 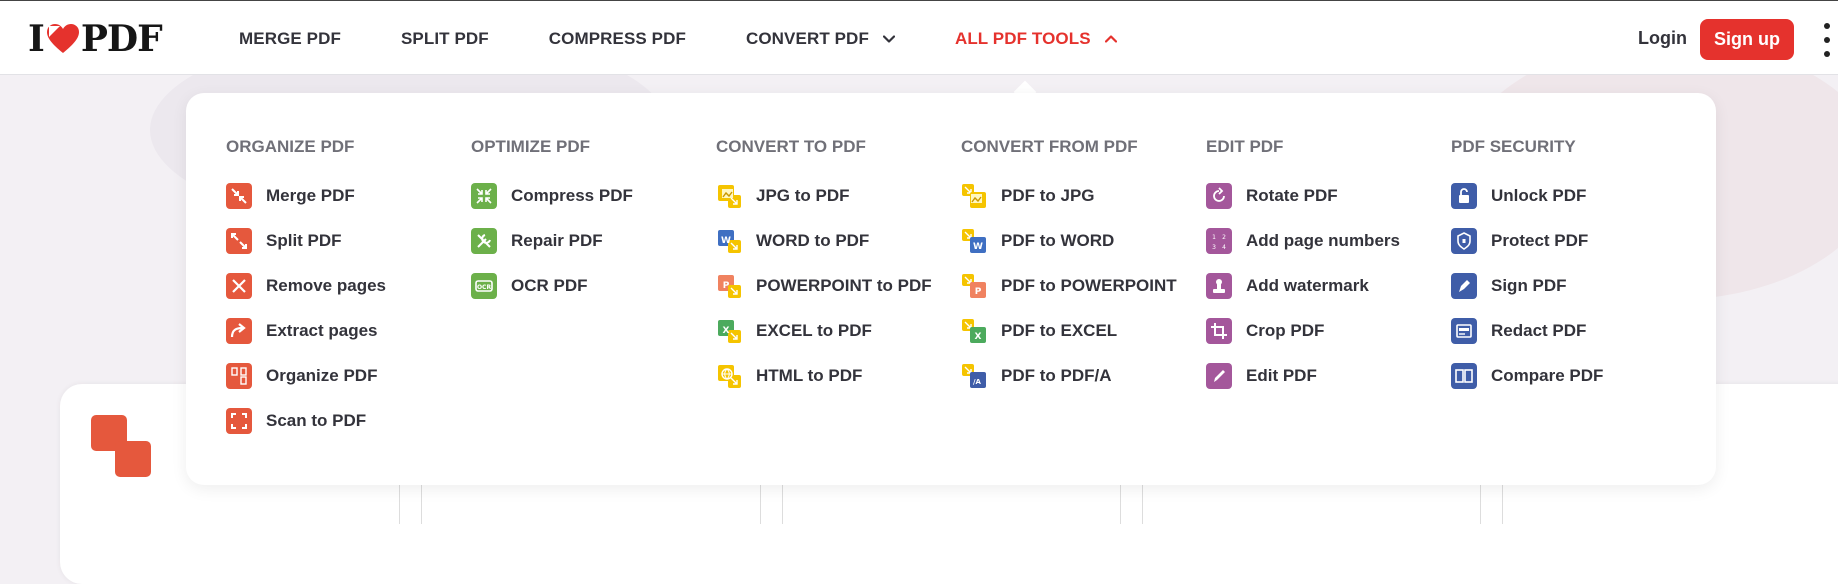 I want to click on menu-item-powerpoint-to-pdf: P POWERPOINT to PDF, so click(x=824, y=286).